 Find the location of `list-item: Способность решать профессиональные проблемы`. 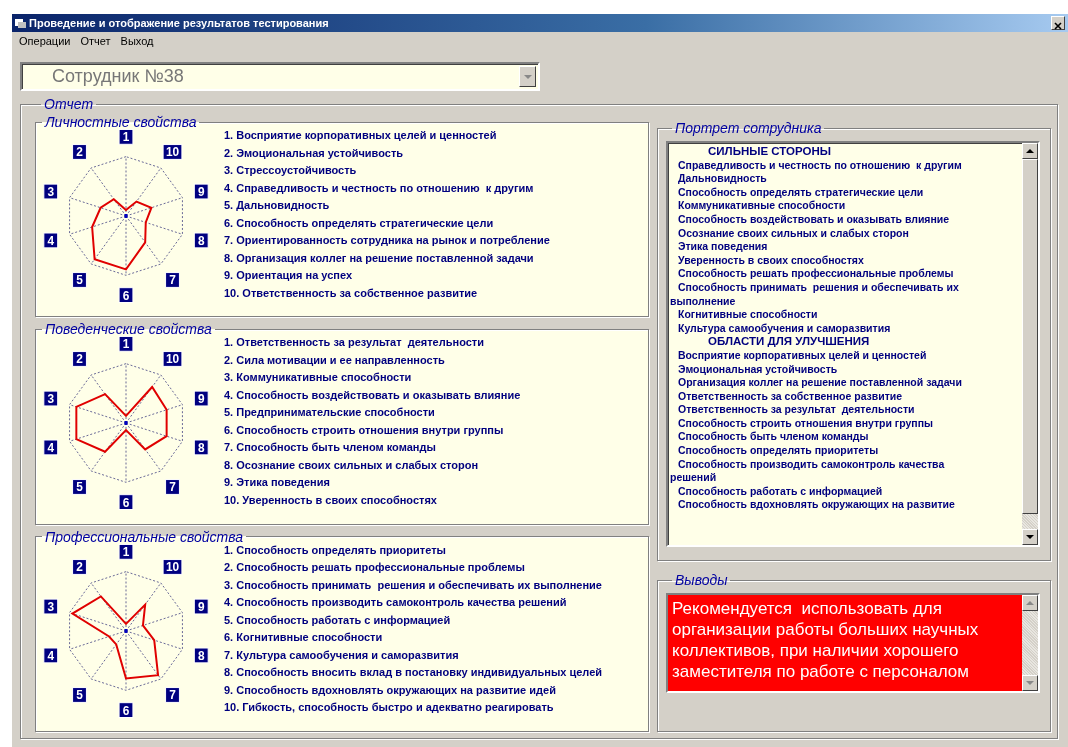

list-item: Способность решать профессиональные проблемы is located at coordinates (816, 274).